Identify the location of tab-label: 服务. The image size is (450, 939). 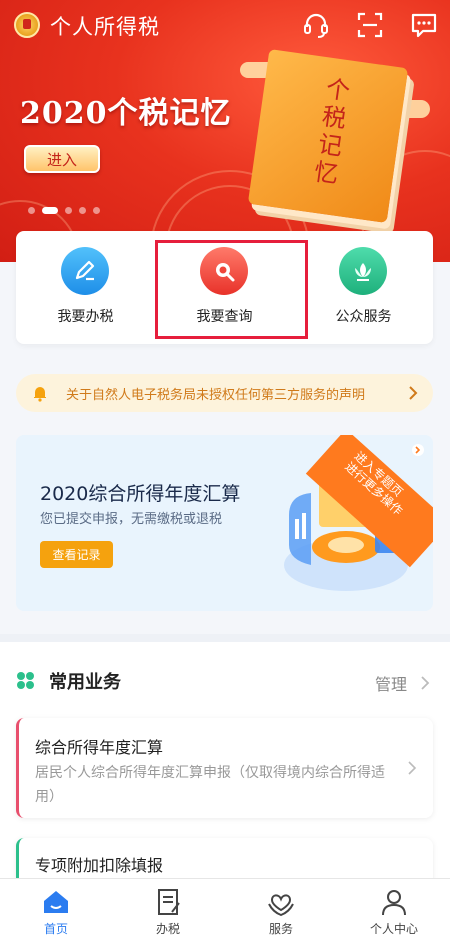
(280, 929).